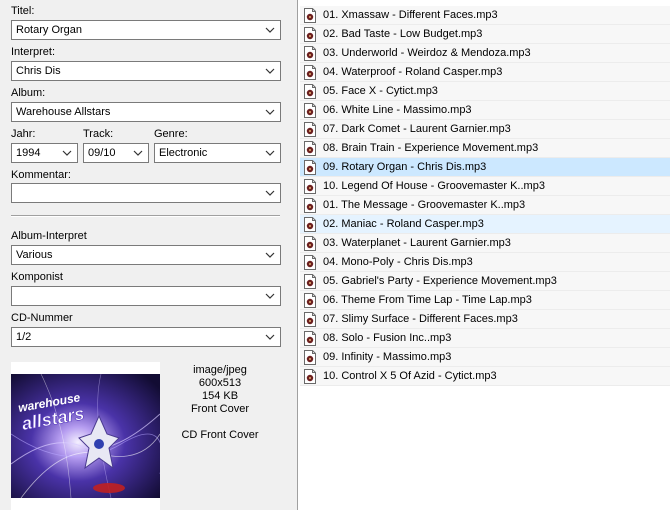 The image size is (670, 510). What do you see at coordinates (485, 262) in the screenshot?
I see `list-item: 04. Mono-Poly - Chris Dis.mp3` at bounding box center [485, 262].